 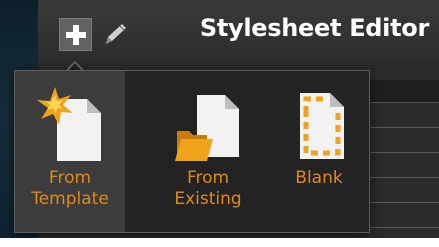 I want to click on background-list-lines, so click(x=404, y=163).